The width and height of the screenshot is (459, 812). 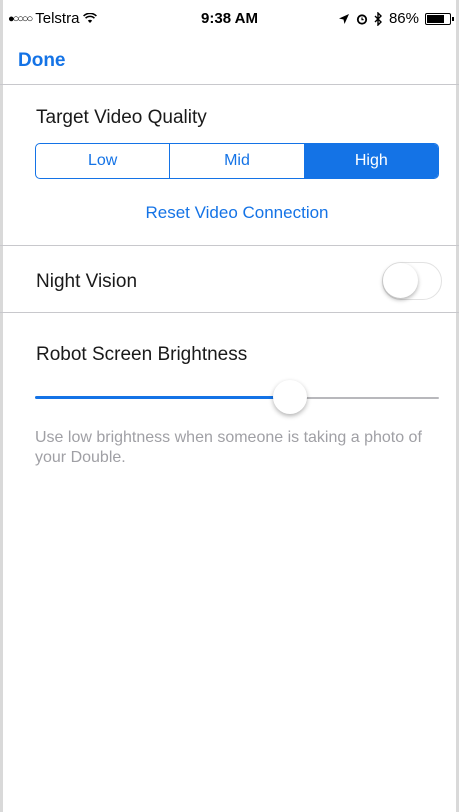 What do you see at coordinates (121, 117) in the screenshot?
I see `video-quality-title: Target Video Quality` at bounding box center [121, 117].